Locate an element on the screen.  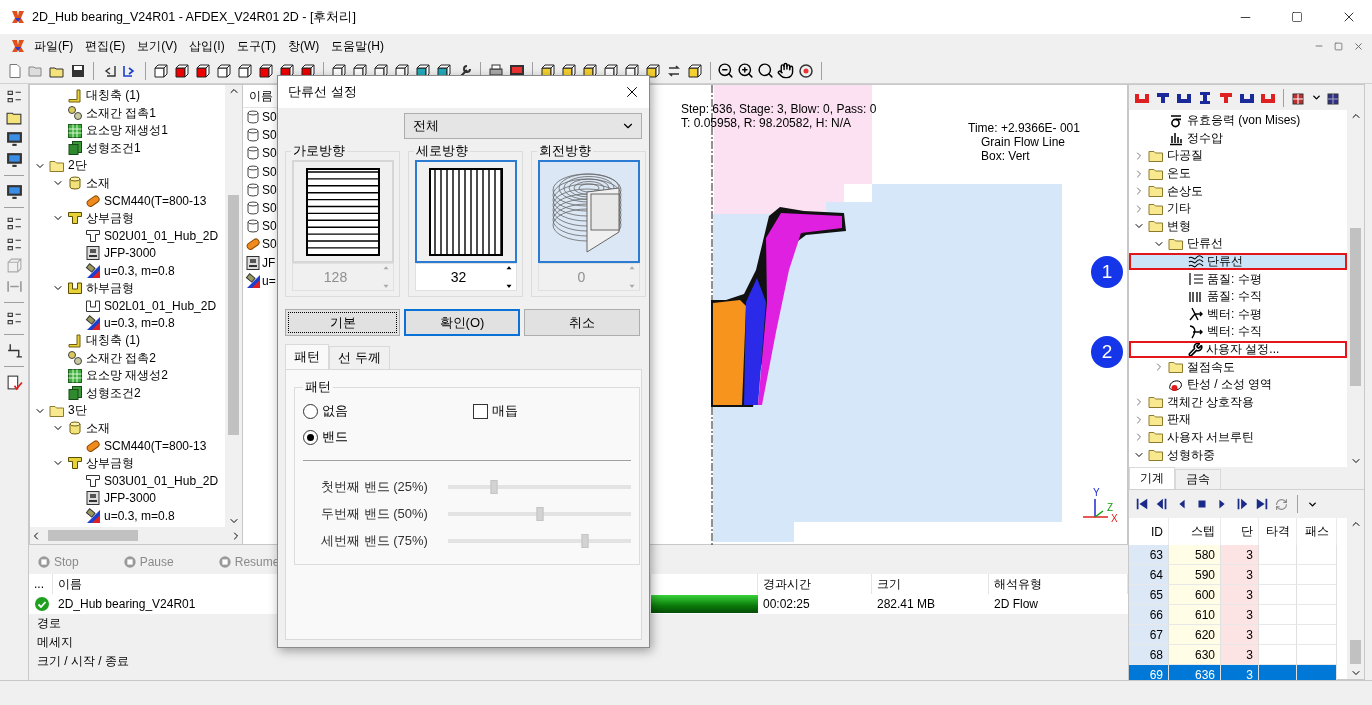
dialog-button: 확인(O) is located at coordinates (462, 322).